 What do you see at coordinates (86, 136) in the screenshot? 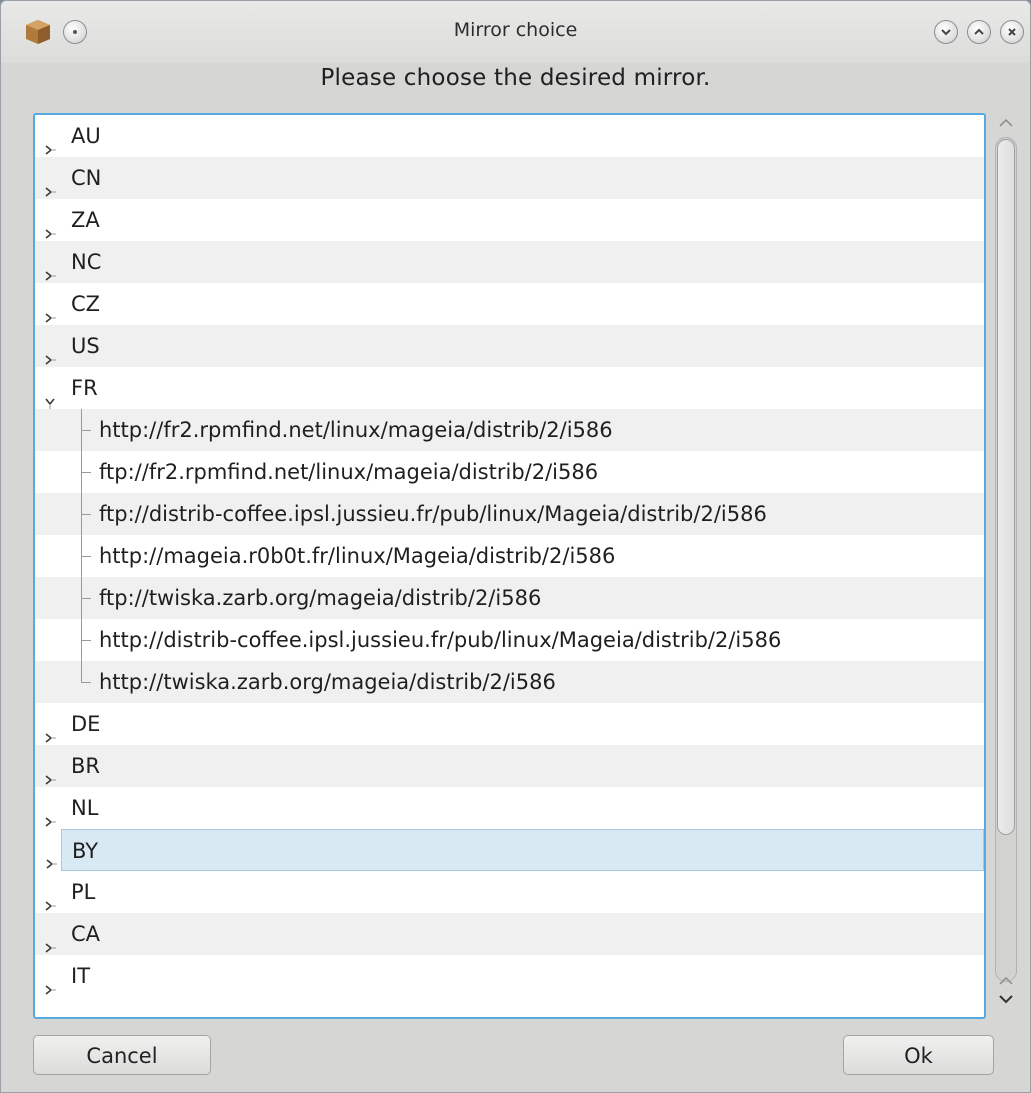
I see `country-label: AU` at bounding box center [86, 136].